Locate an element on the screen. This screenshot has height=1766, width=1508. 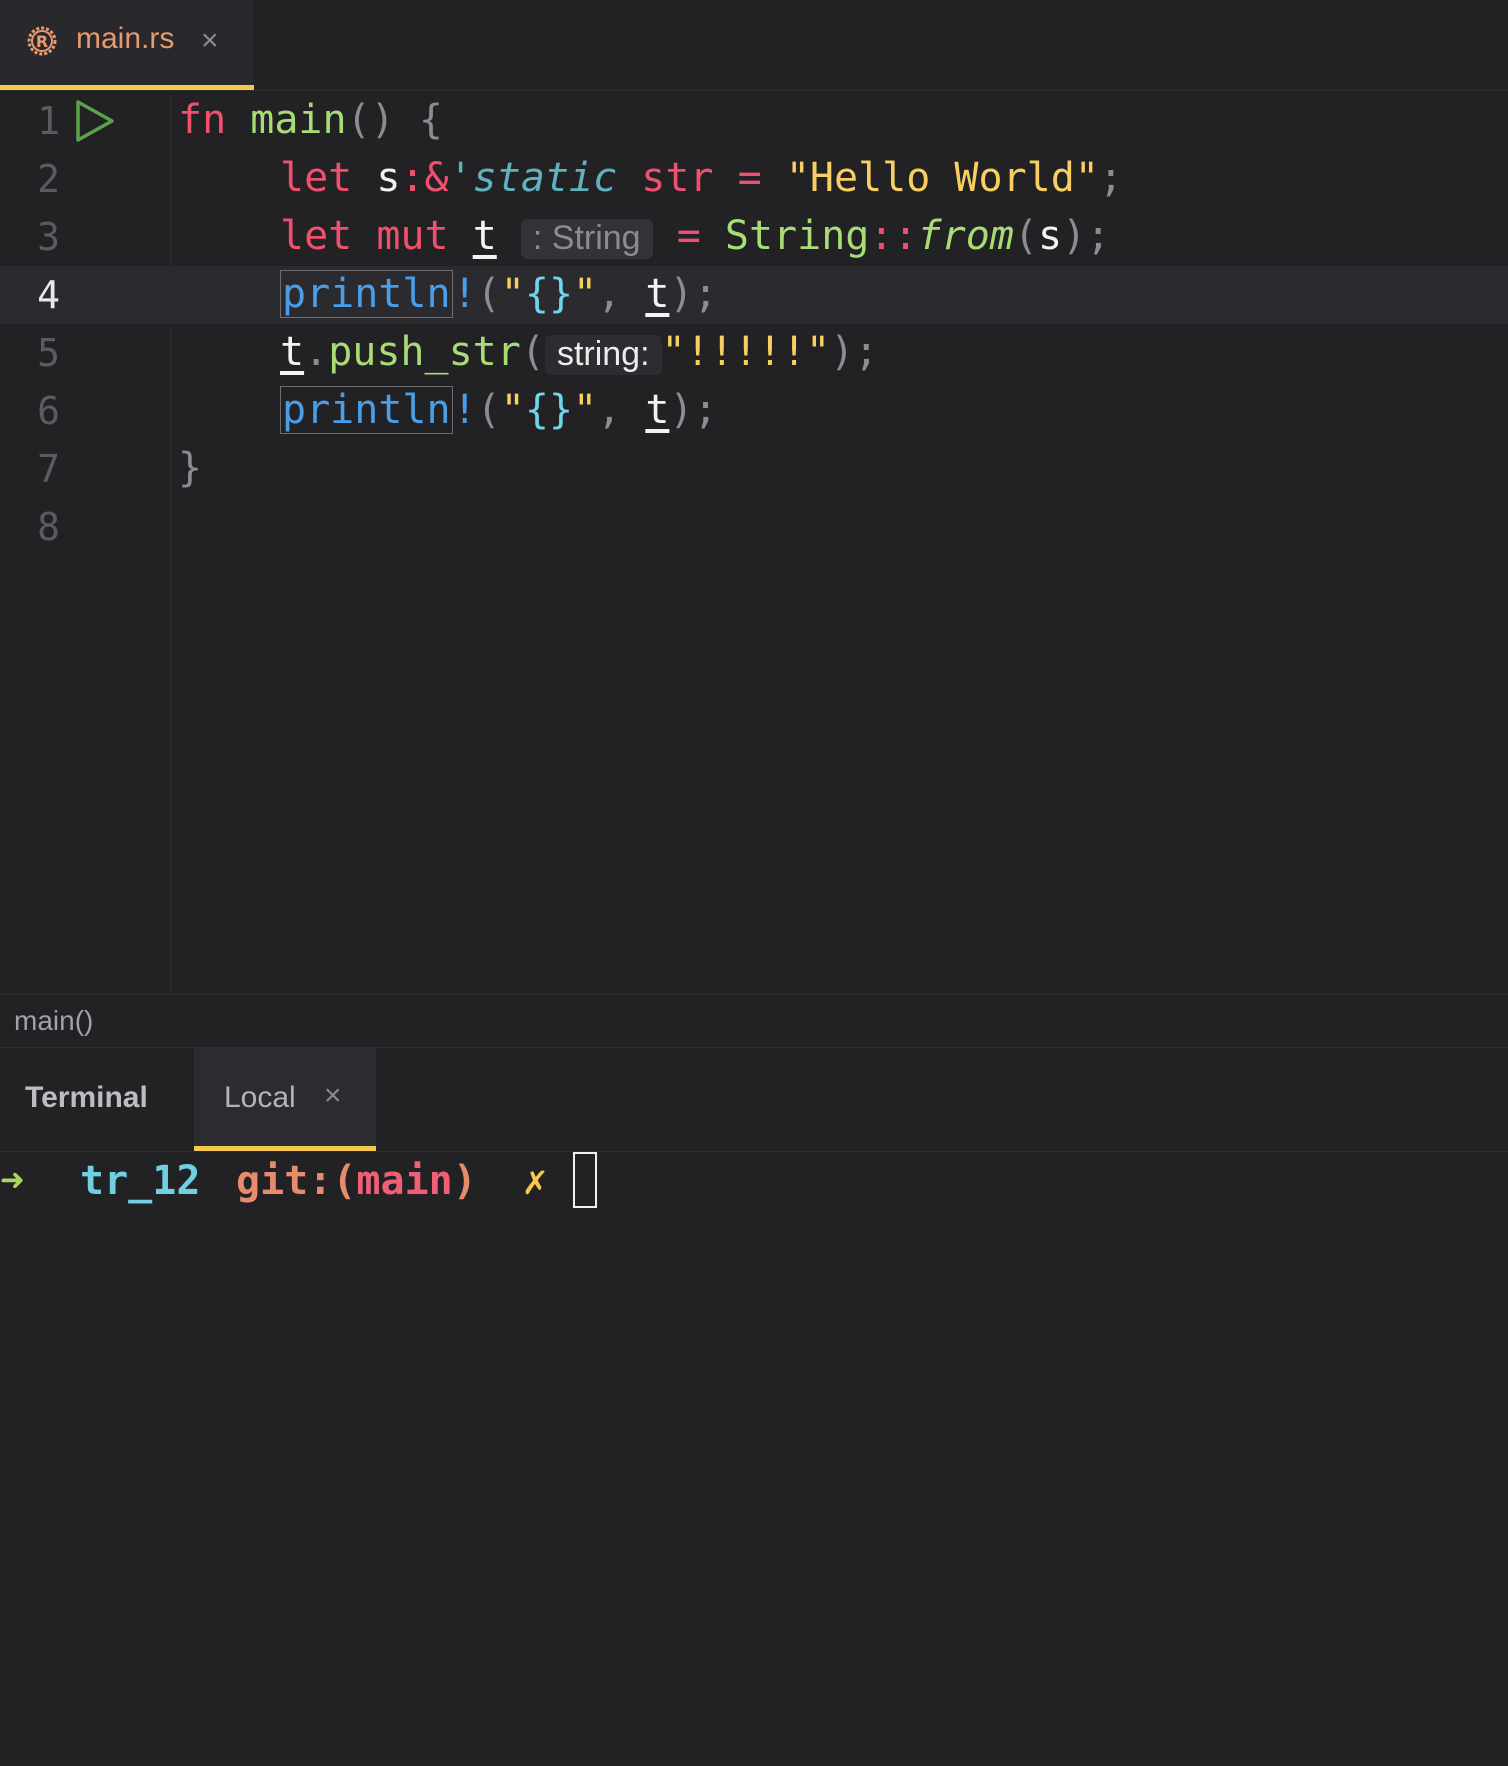
code-line-2: let s:&'static str = "Hello World"; is located at coordinates (701, 178).